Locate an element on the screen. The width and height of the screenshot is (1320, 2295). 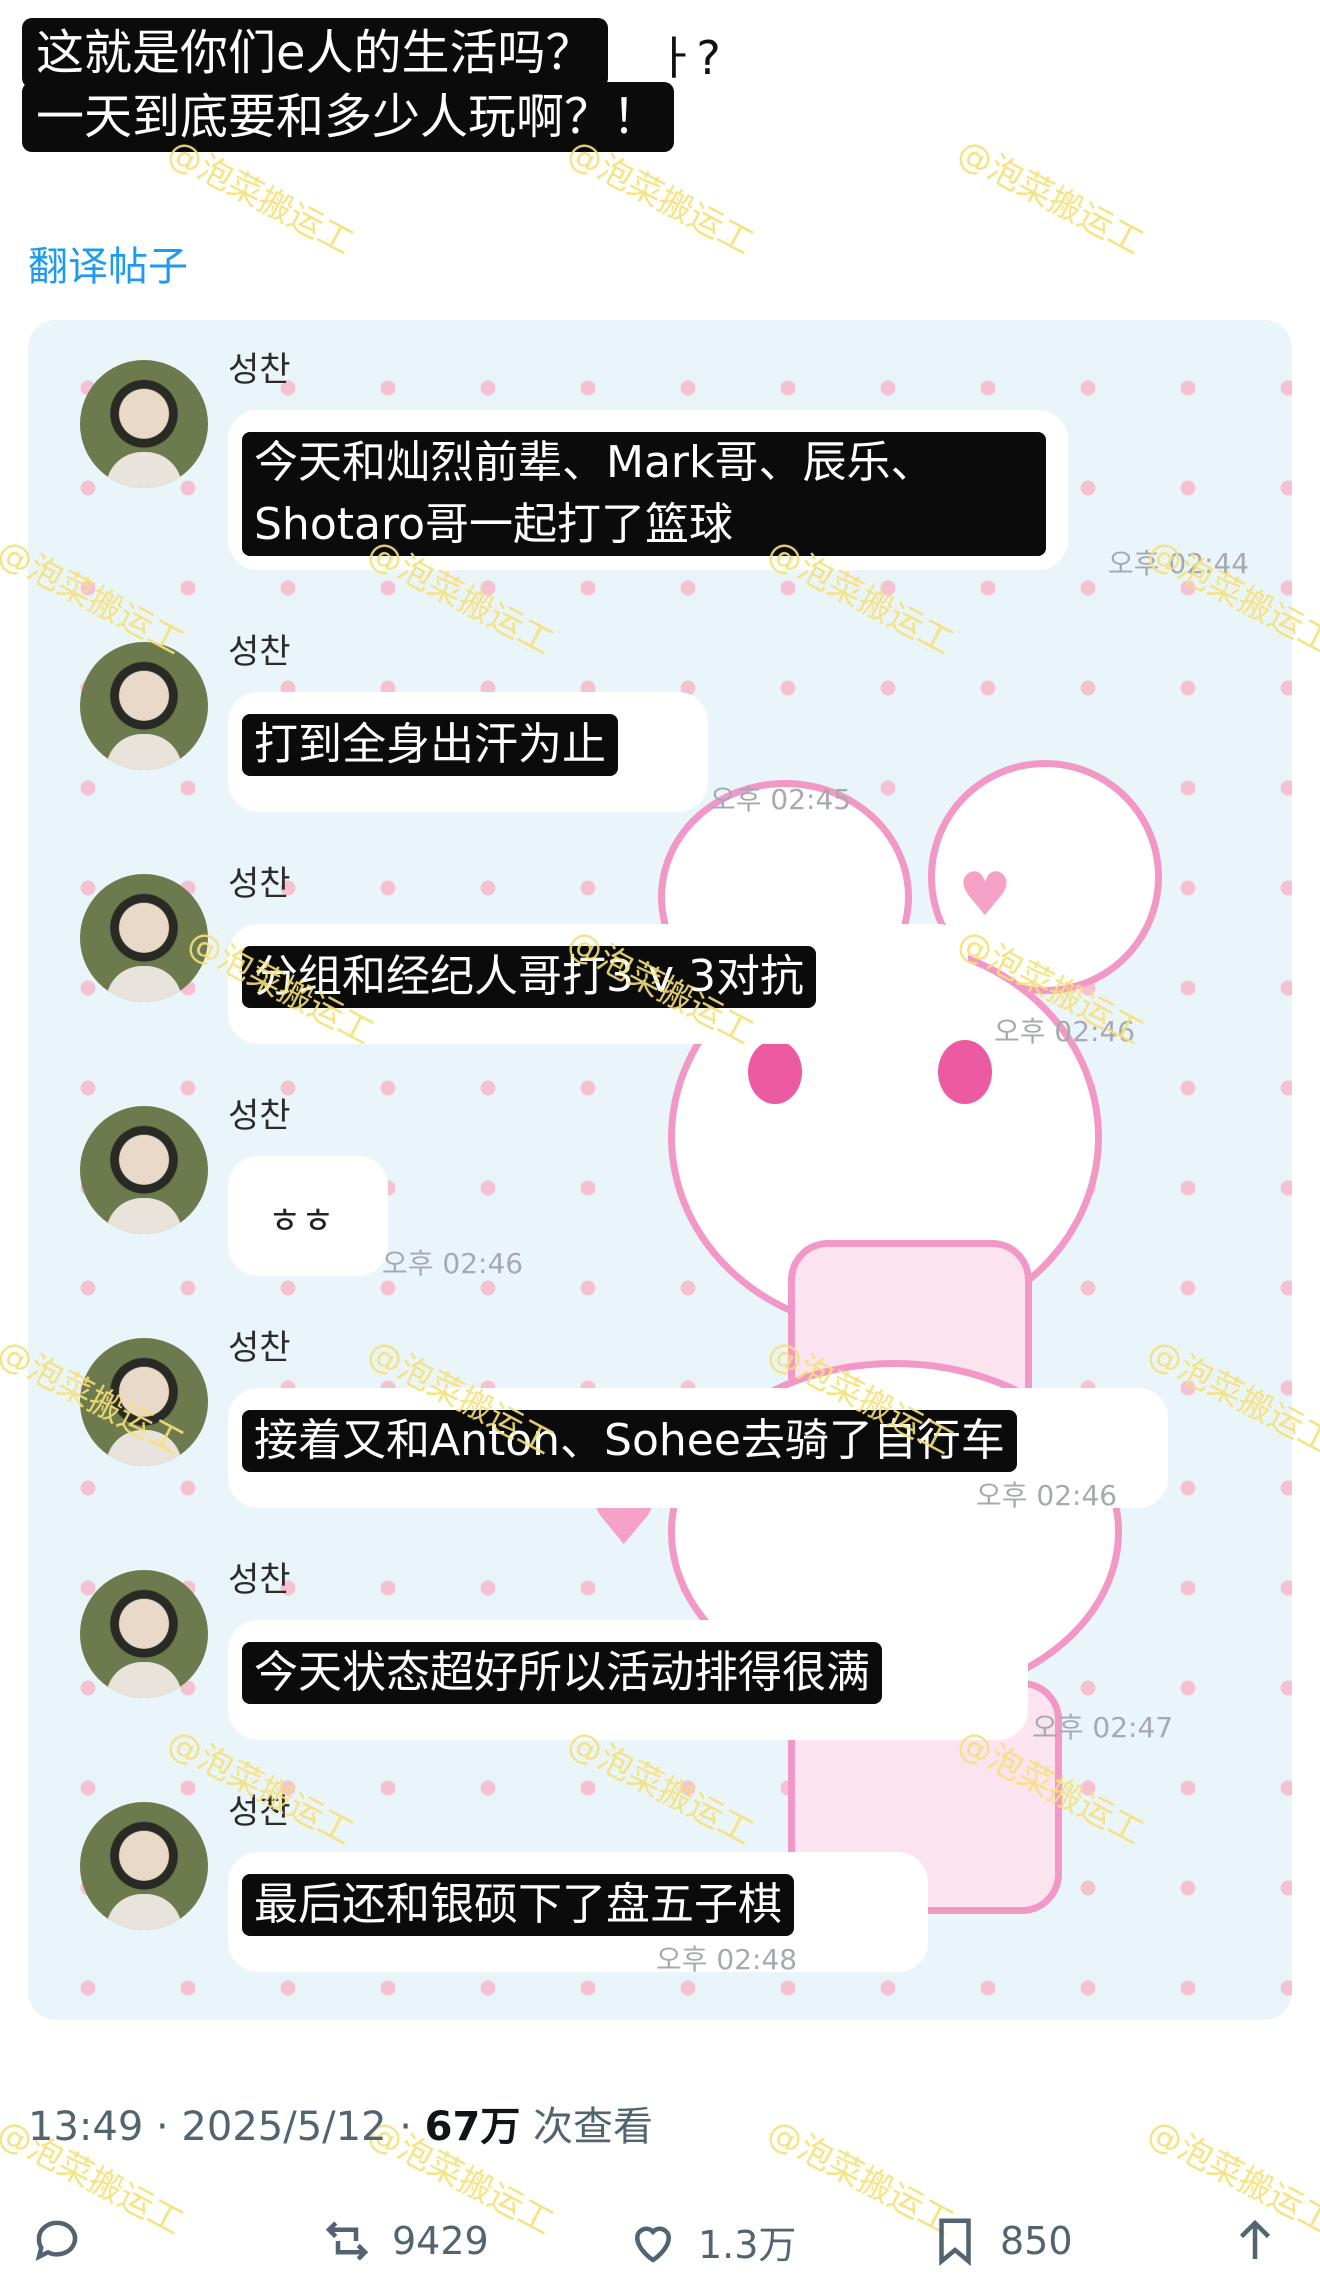
like-button: 1.3万 is located at coordinates (711, 2241).